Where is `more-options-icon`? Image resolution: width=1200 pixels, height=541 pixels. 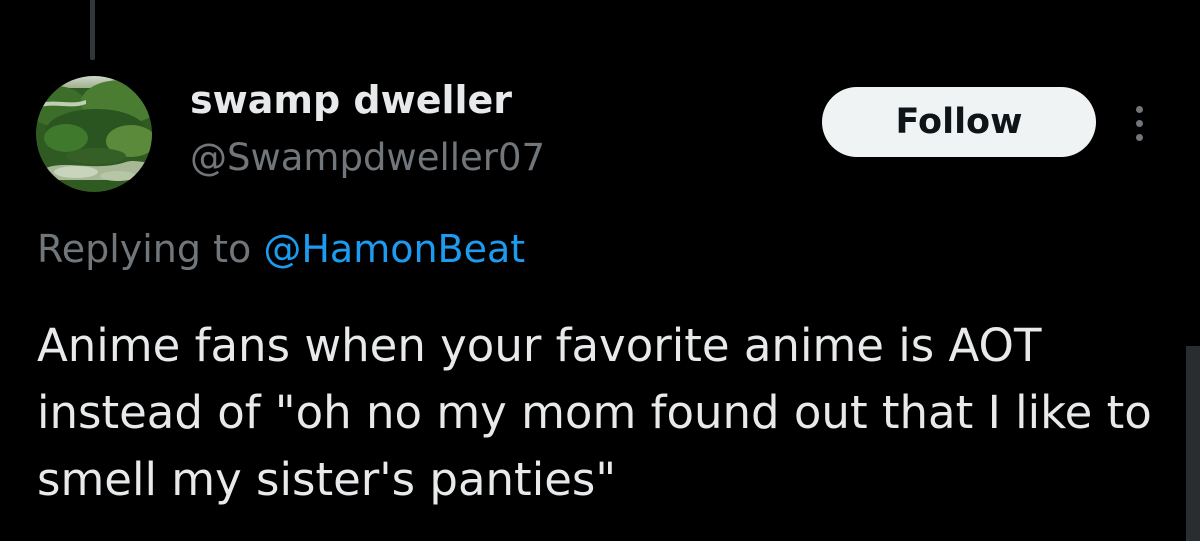 more-options-icon is located at coordinates (1139, 123).